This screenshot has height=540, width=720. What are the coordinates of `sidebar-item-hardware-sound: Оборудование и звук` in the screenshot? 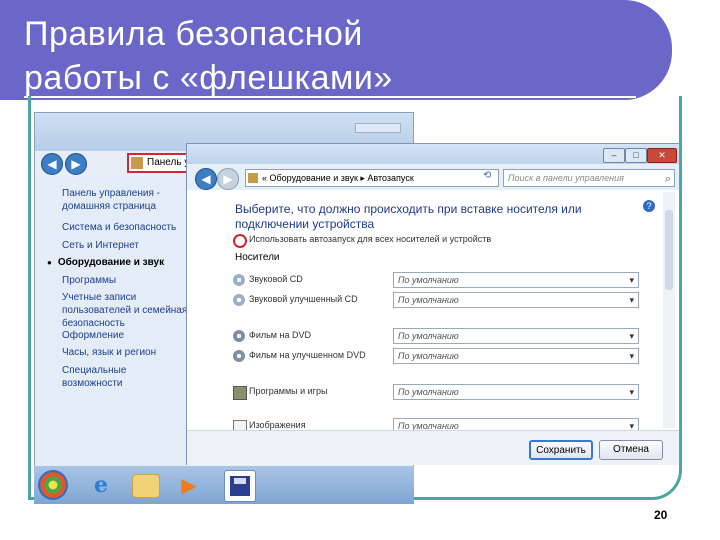 It's located at (110, 262).